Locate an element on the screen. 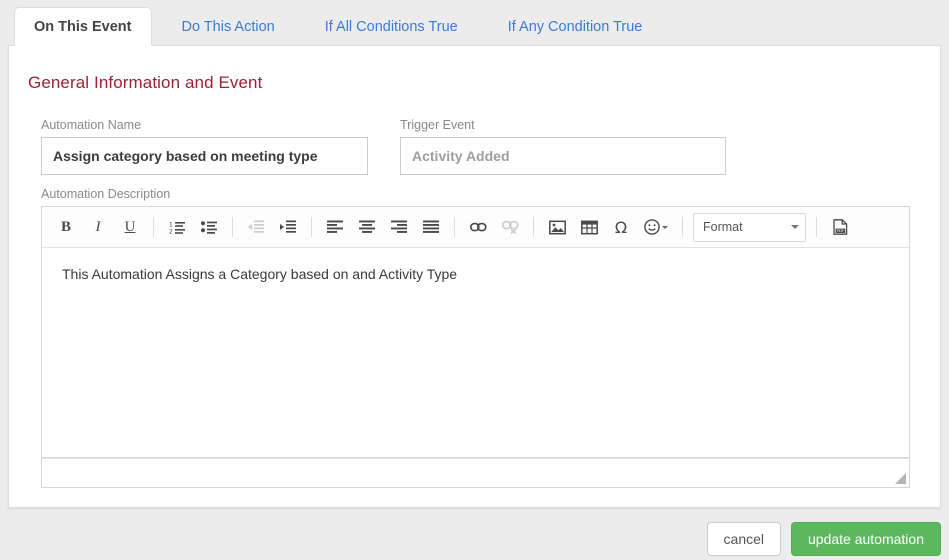 The image size is (949, 560). update-automation-button: update automation is located at coordinates (866, 539).